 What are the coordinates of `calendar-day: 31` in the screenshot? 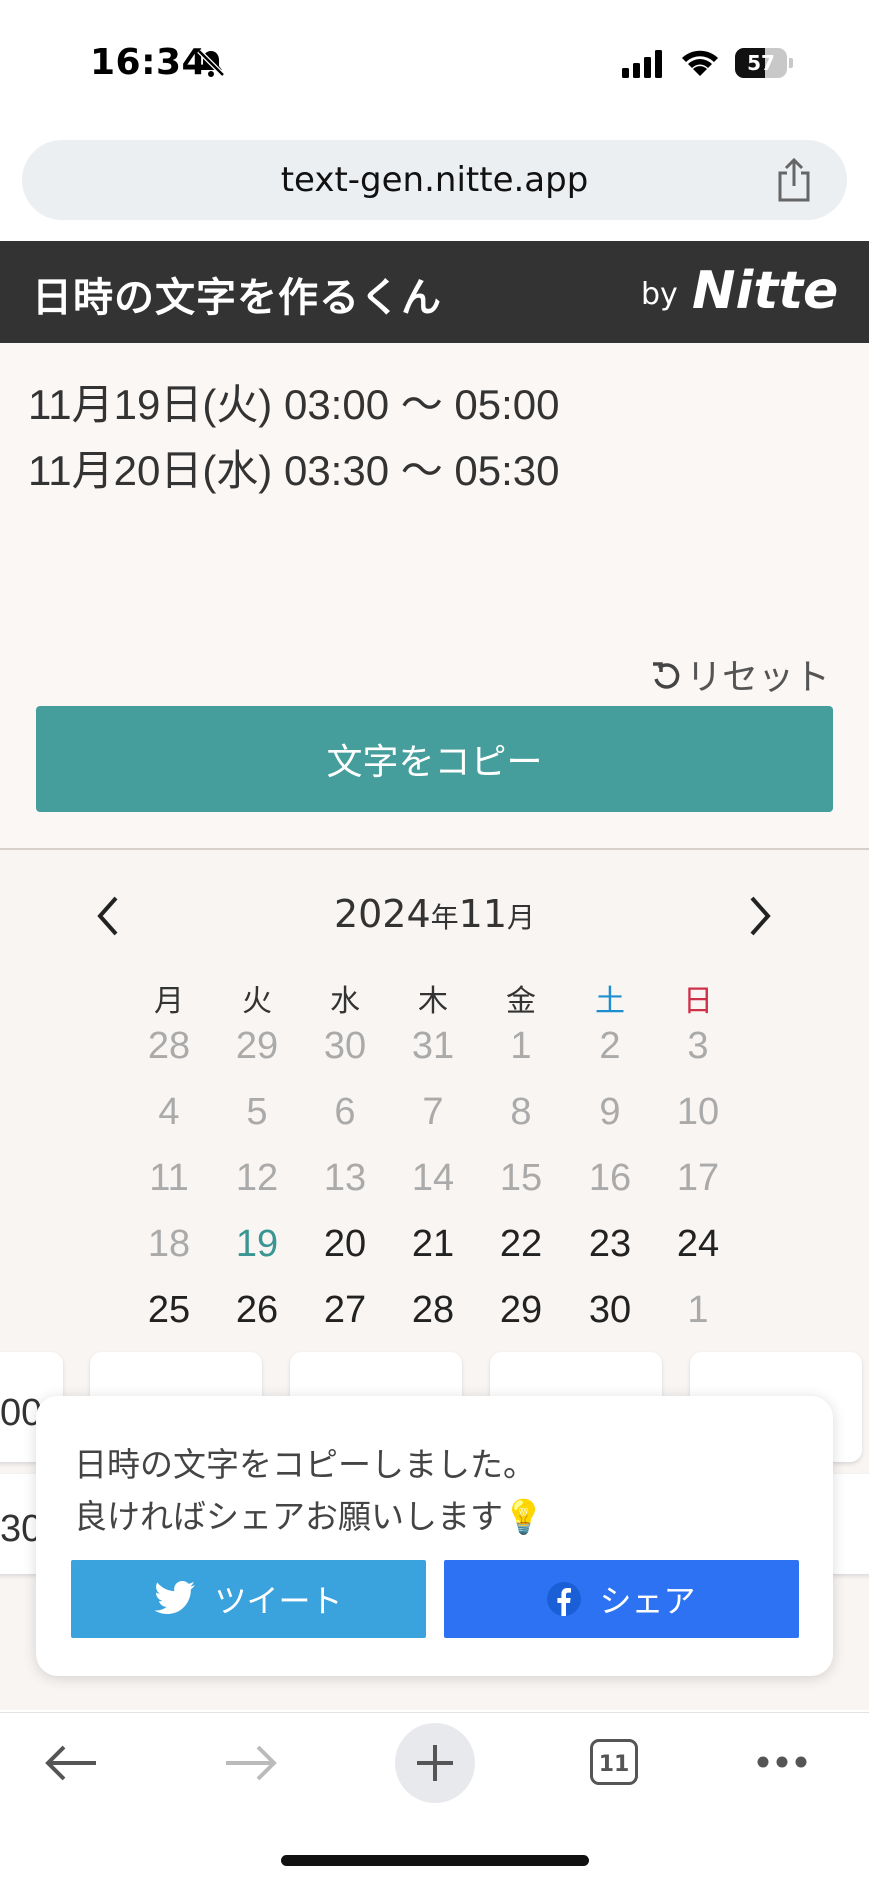 It's located at (433, 1046).